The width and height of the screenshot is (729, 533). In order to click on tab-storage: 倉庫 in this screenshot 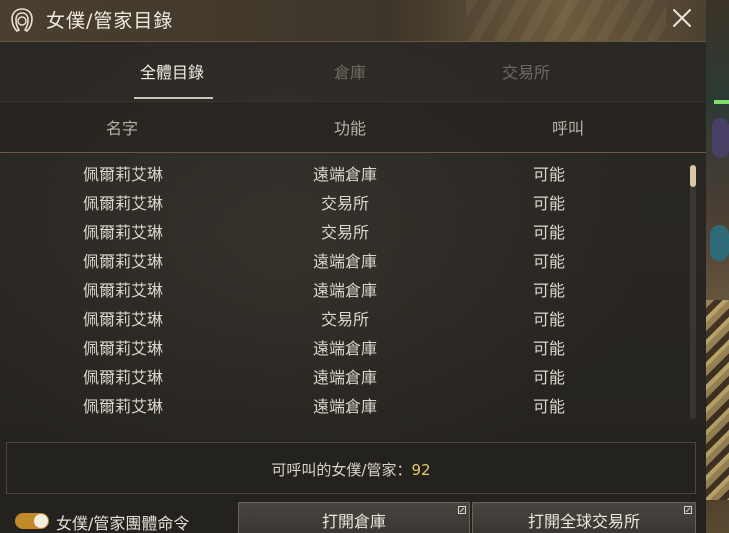, I will do `click(350, 71)`.